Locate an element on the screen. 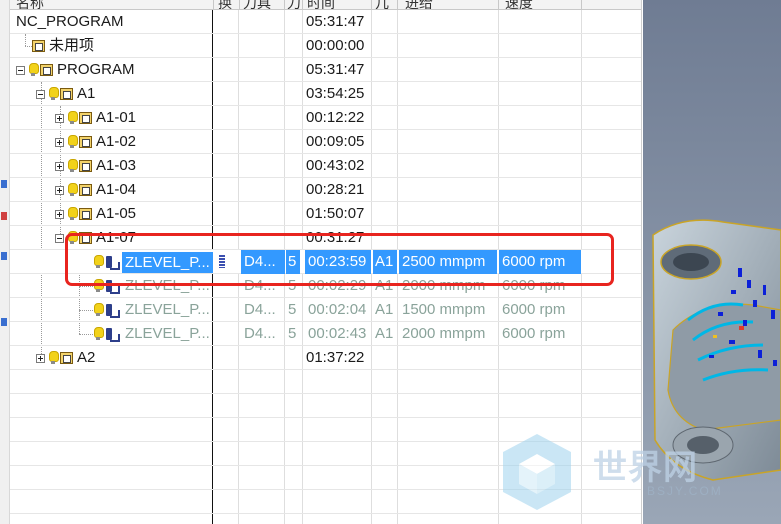 Image resolution: width=781 pixels, height=524 pixels. node-label: A2 is located at coordinates (86, 357).